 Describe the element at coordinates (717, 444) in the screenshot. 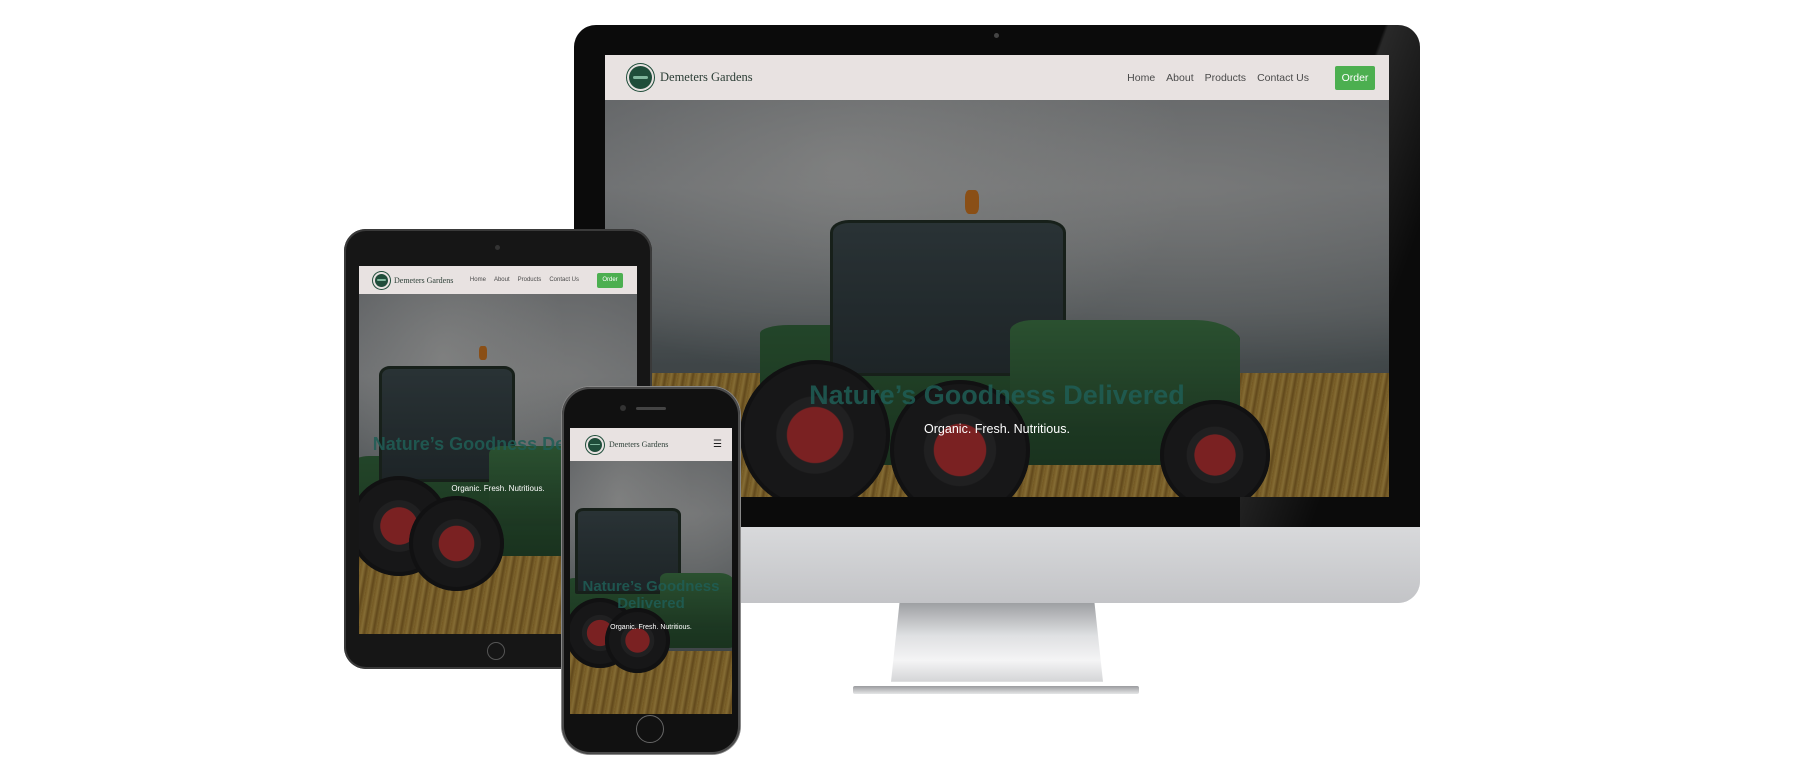

I see `hamburger-menu-icon: ☰` at that location.